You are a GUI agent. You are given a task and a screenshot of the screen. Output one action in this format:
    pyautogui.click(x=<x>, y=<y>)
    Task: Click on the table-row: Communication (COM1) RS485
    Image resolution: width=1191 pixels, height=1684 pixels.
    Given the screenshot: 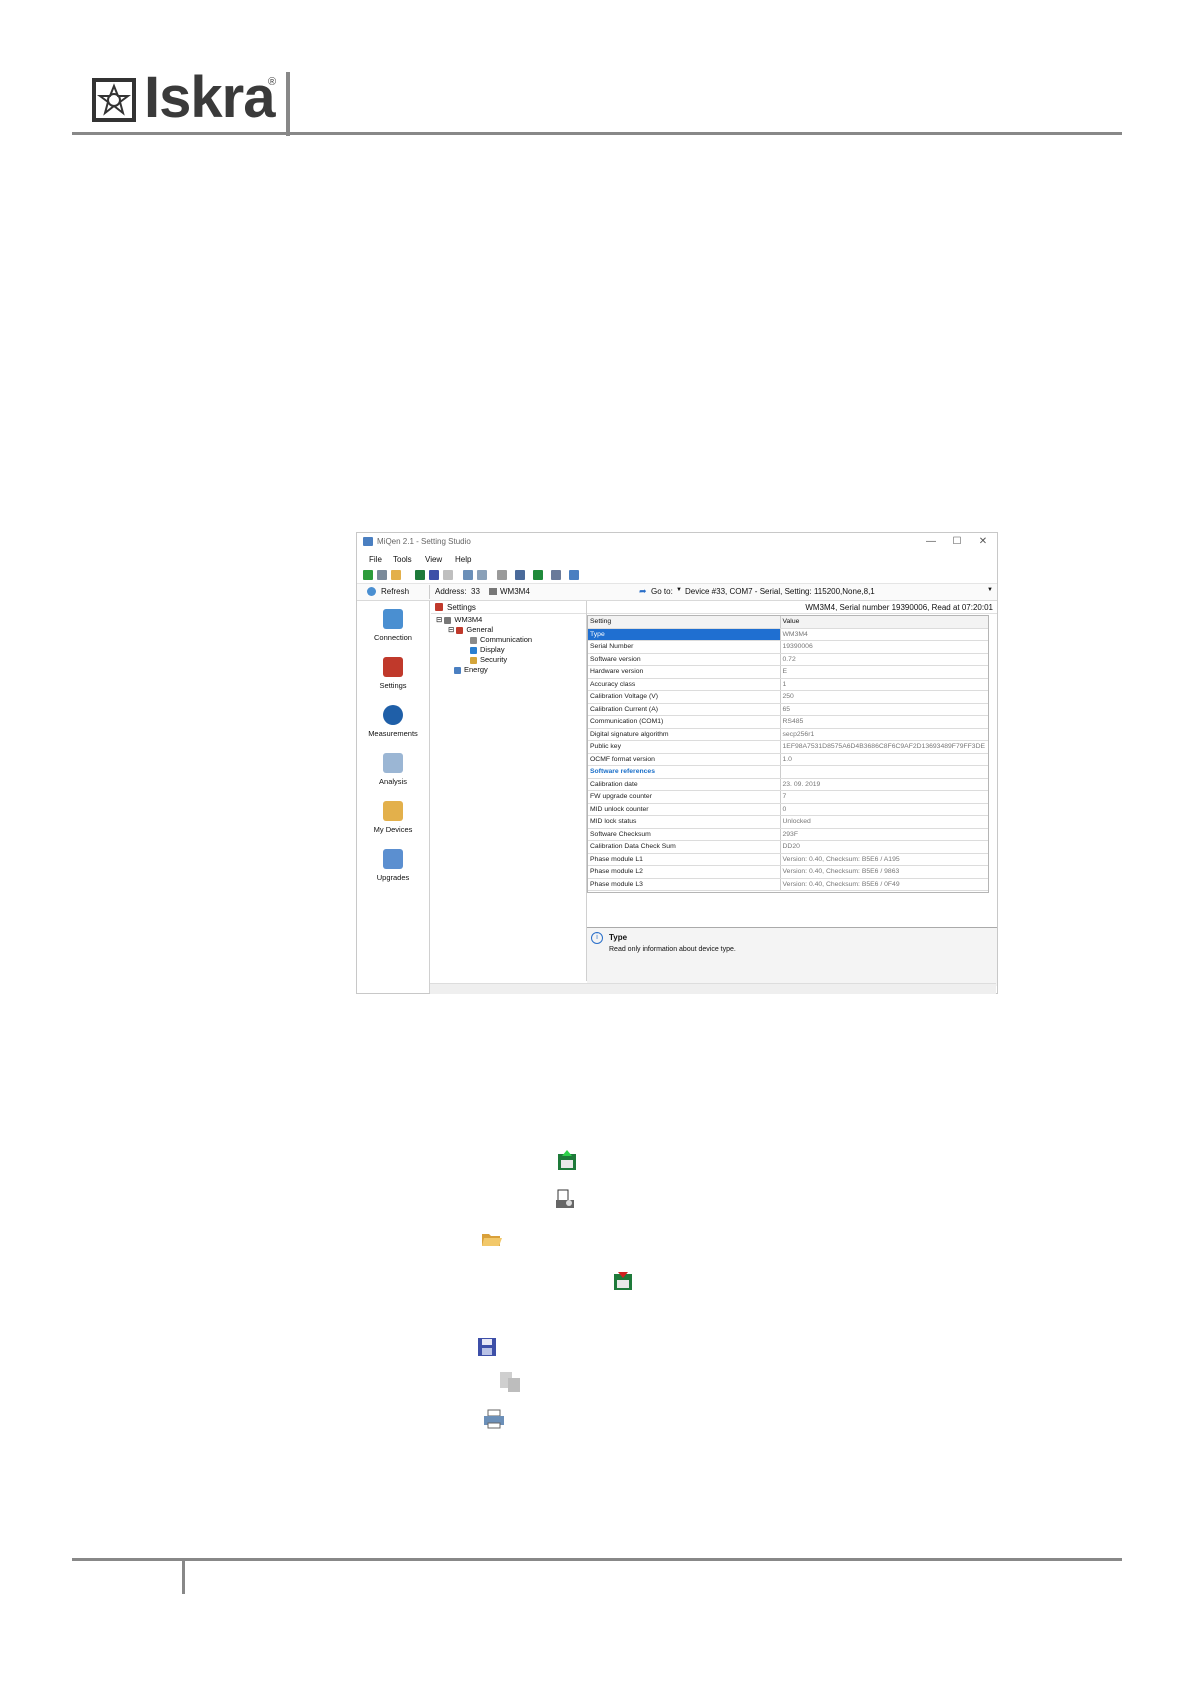 What is the action you would take?
    pyautogui.click(x=788, y=722)
    